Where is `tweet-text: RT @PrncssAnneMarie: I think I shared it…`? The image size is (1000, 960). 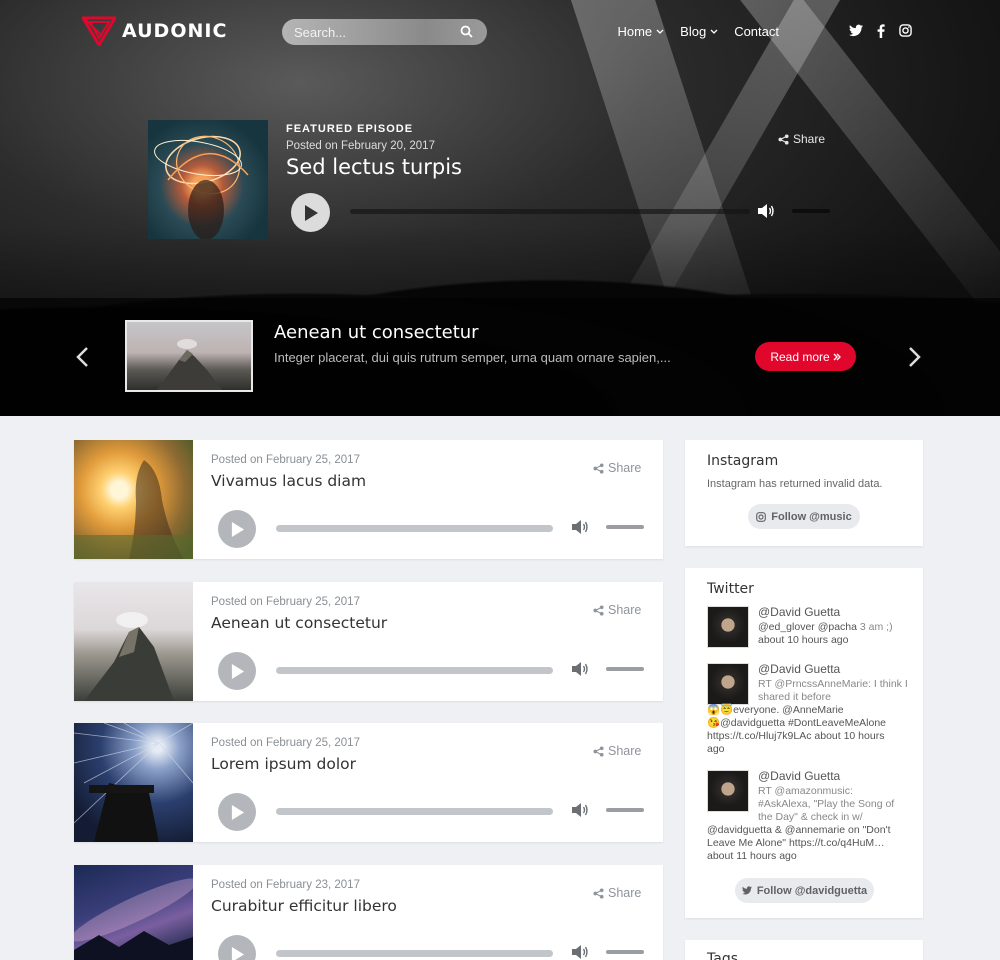
tweet-text: RT @PrncssAnneMarie: I think I shared it… is located at coordinates (833, 690).